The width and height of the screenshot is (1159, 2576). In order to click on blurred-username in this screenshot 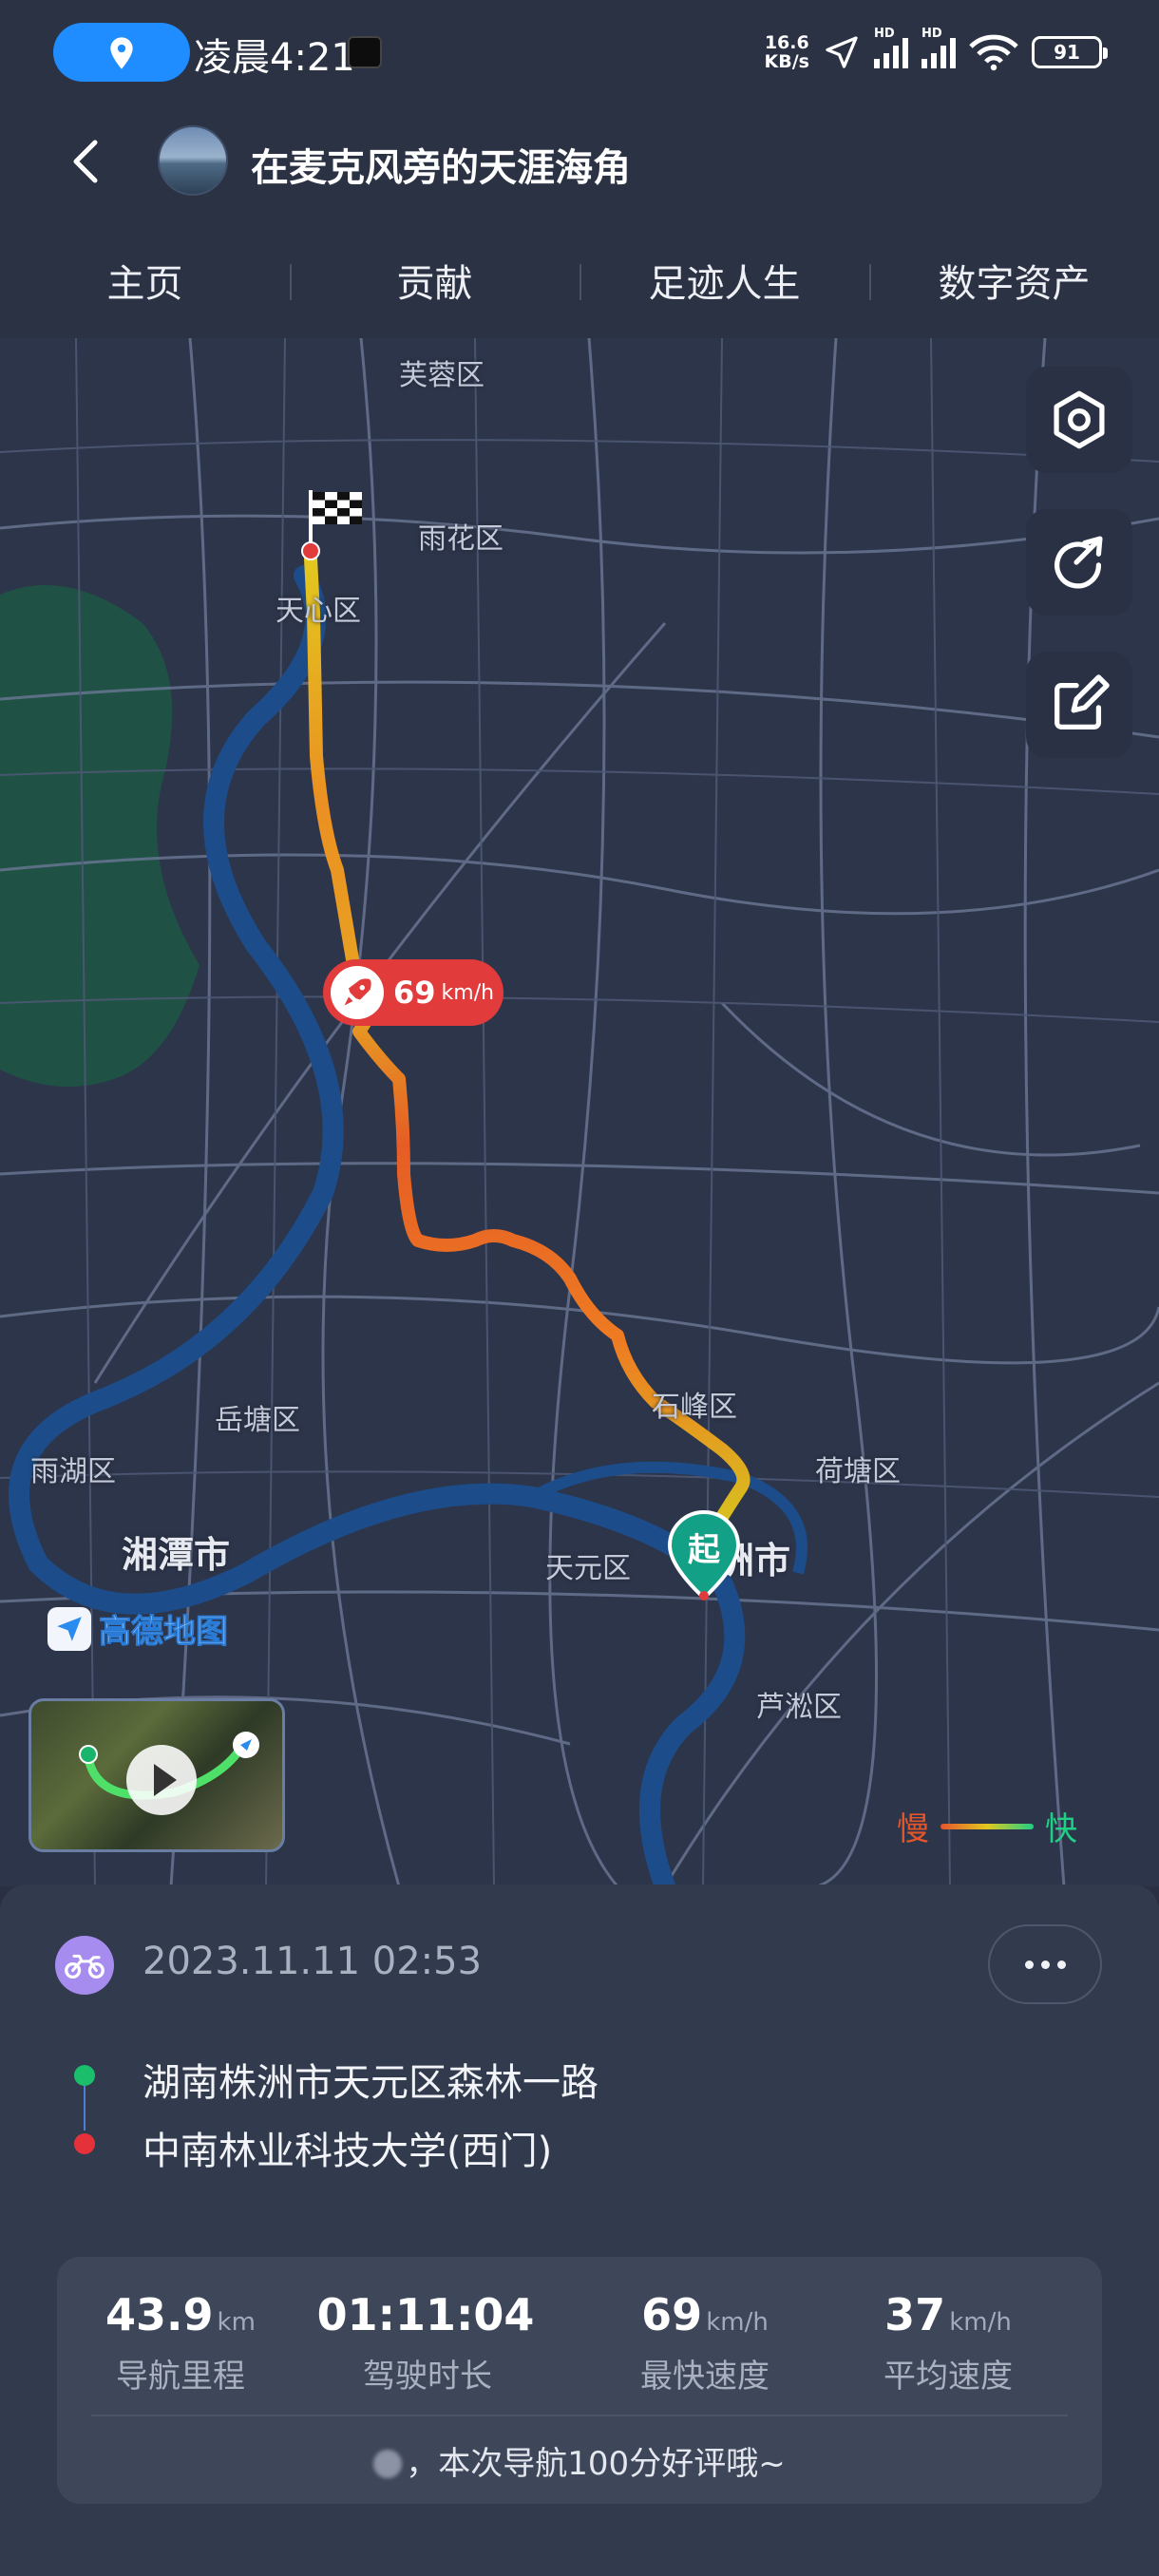, I will do `click(388, 2464)`.